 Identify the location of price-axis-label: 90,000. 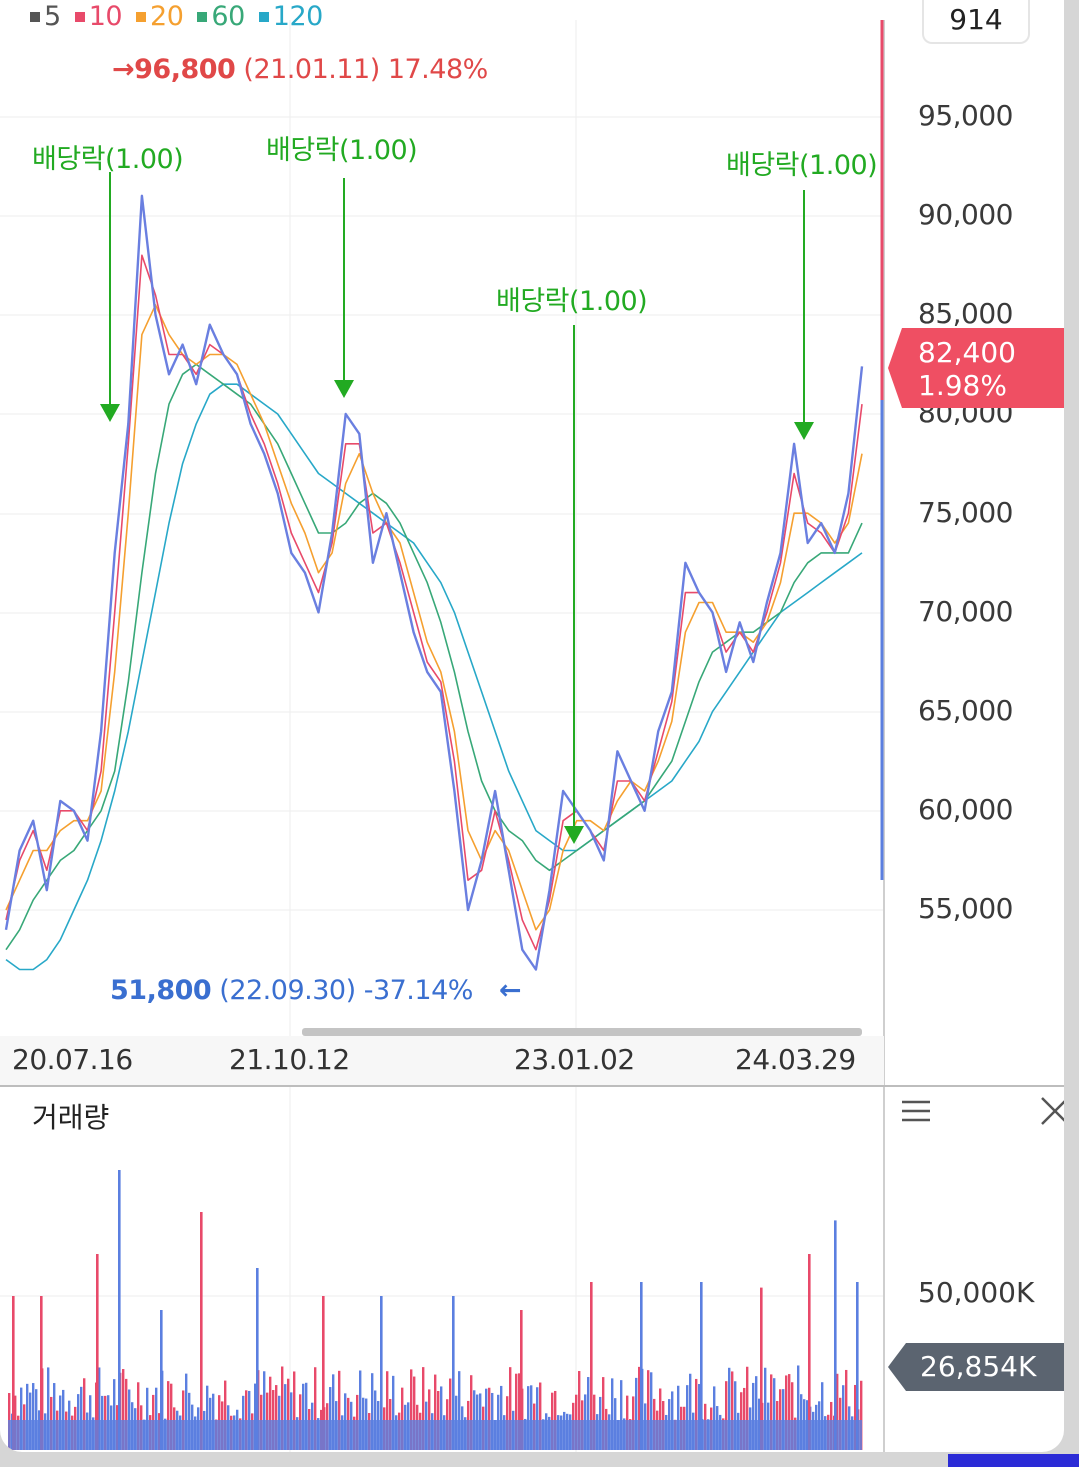
(965, 214).